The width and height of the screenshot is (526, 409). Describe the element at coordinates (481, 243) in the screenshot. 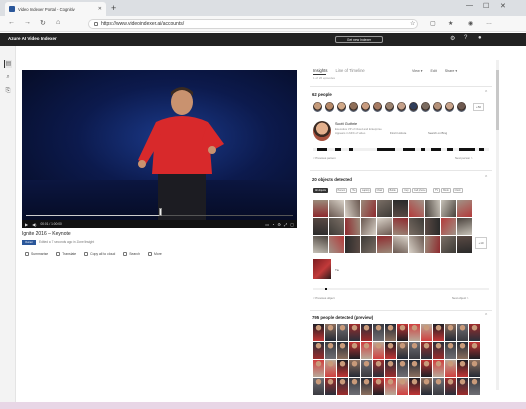

I see `more-objects-button: +10` at that location.